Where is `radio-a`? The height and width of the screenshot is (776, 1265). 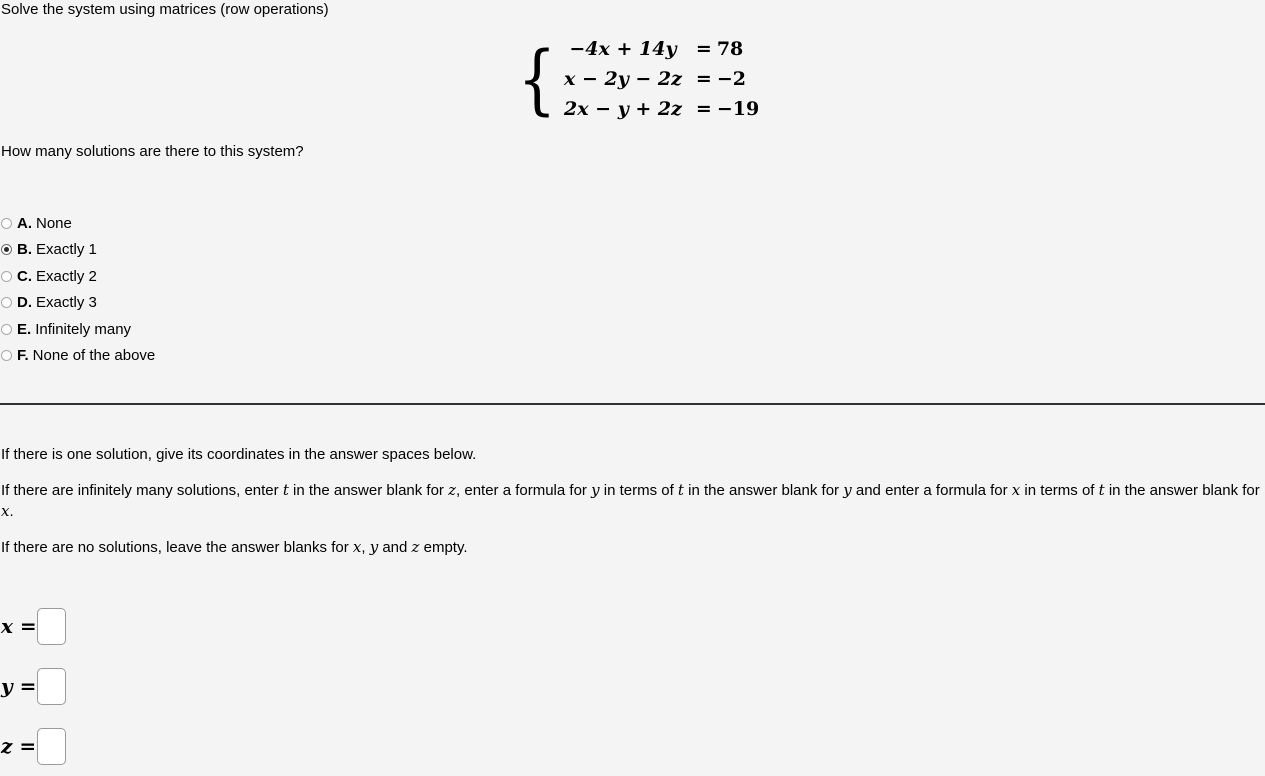
radio-a is located at coordinates (6, 223).